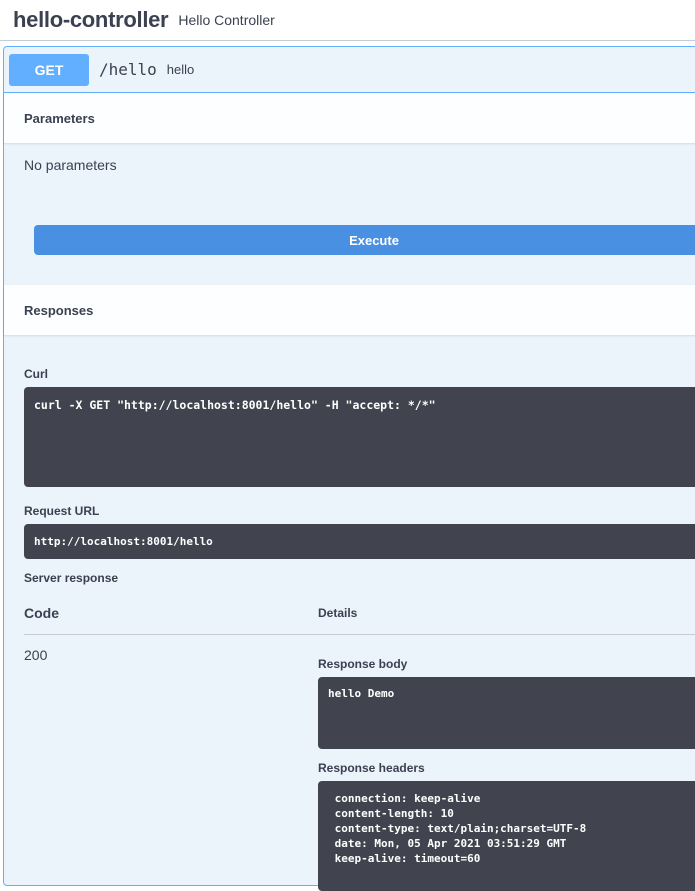 This screenshot has height=891, width=695. What do you see at coordinates (41, 613) in the screenshot?
I see `code-column-header: Code` at bounding box center [41, 613].